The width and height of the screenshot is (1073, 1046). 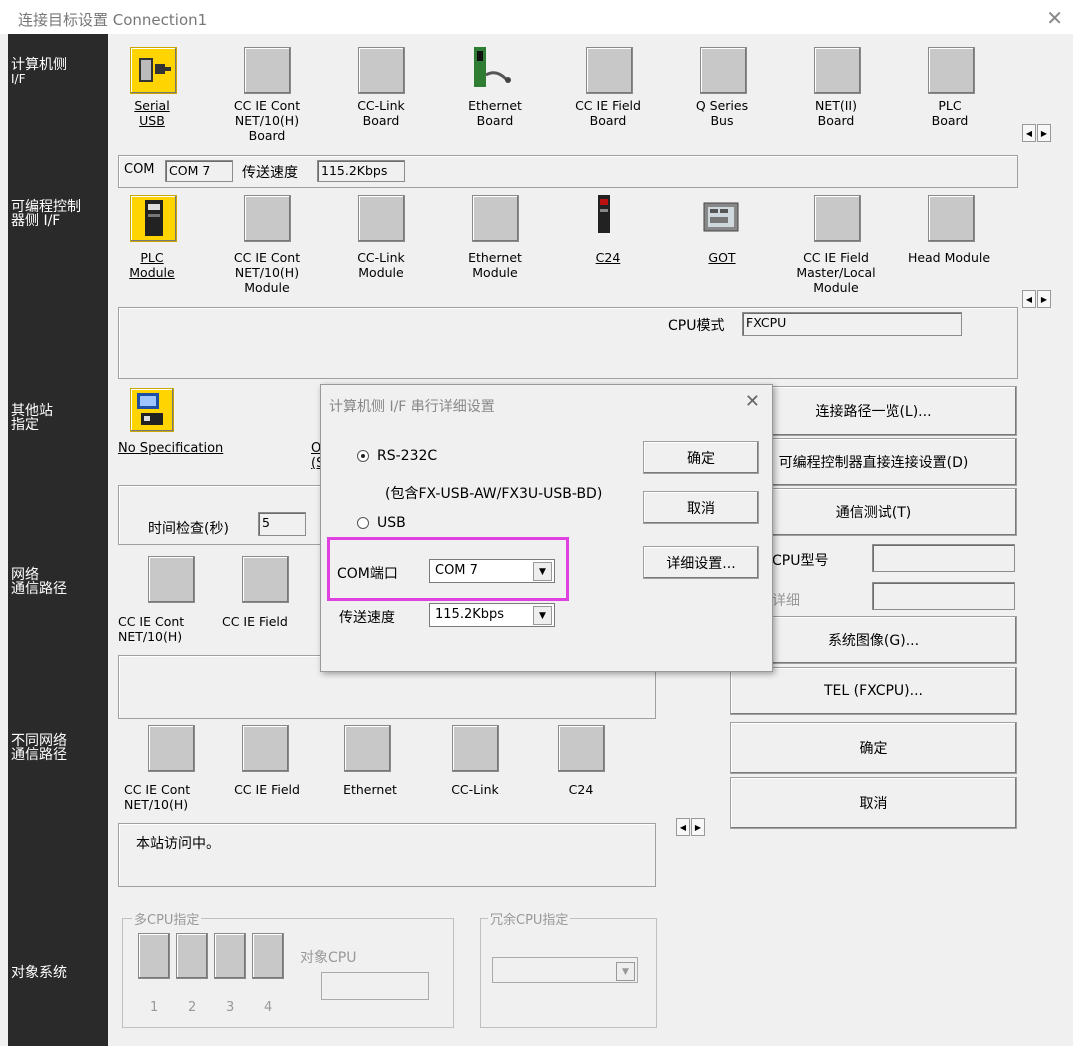 I want to click on plc-if-label: Ethernet Module, so click(x=495, y=265).